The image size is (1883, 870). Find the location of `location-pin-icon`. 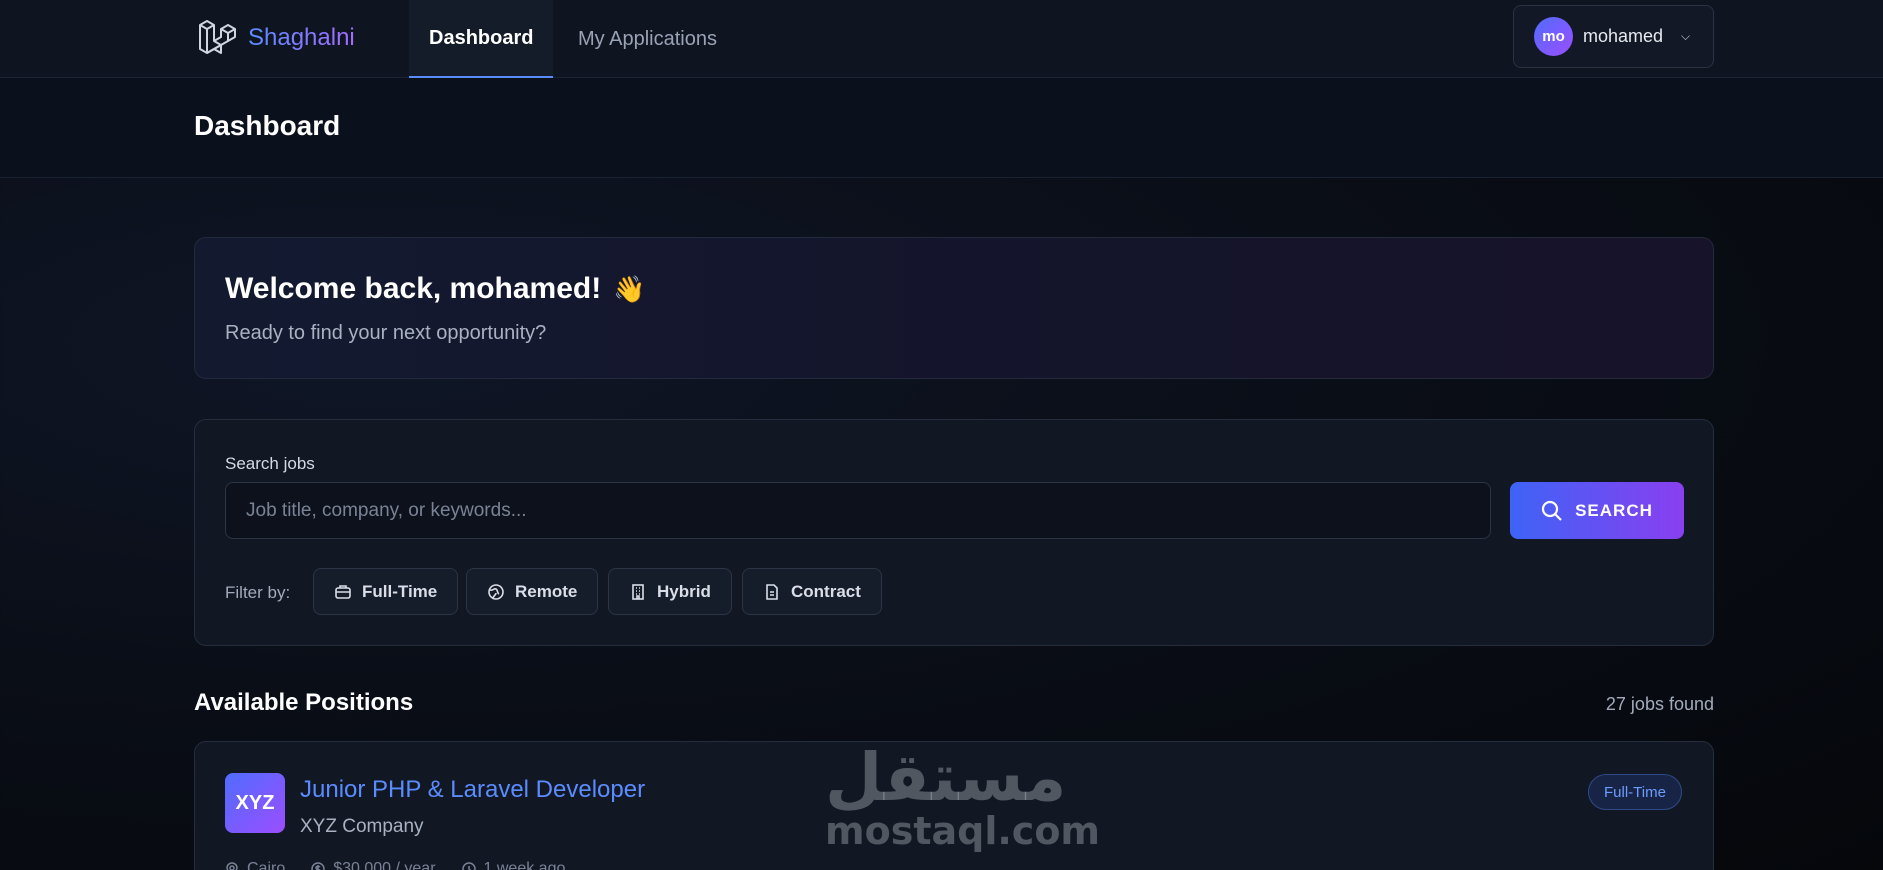

location-pin-icon is located at coordinates (232, 866).